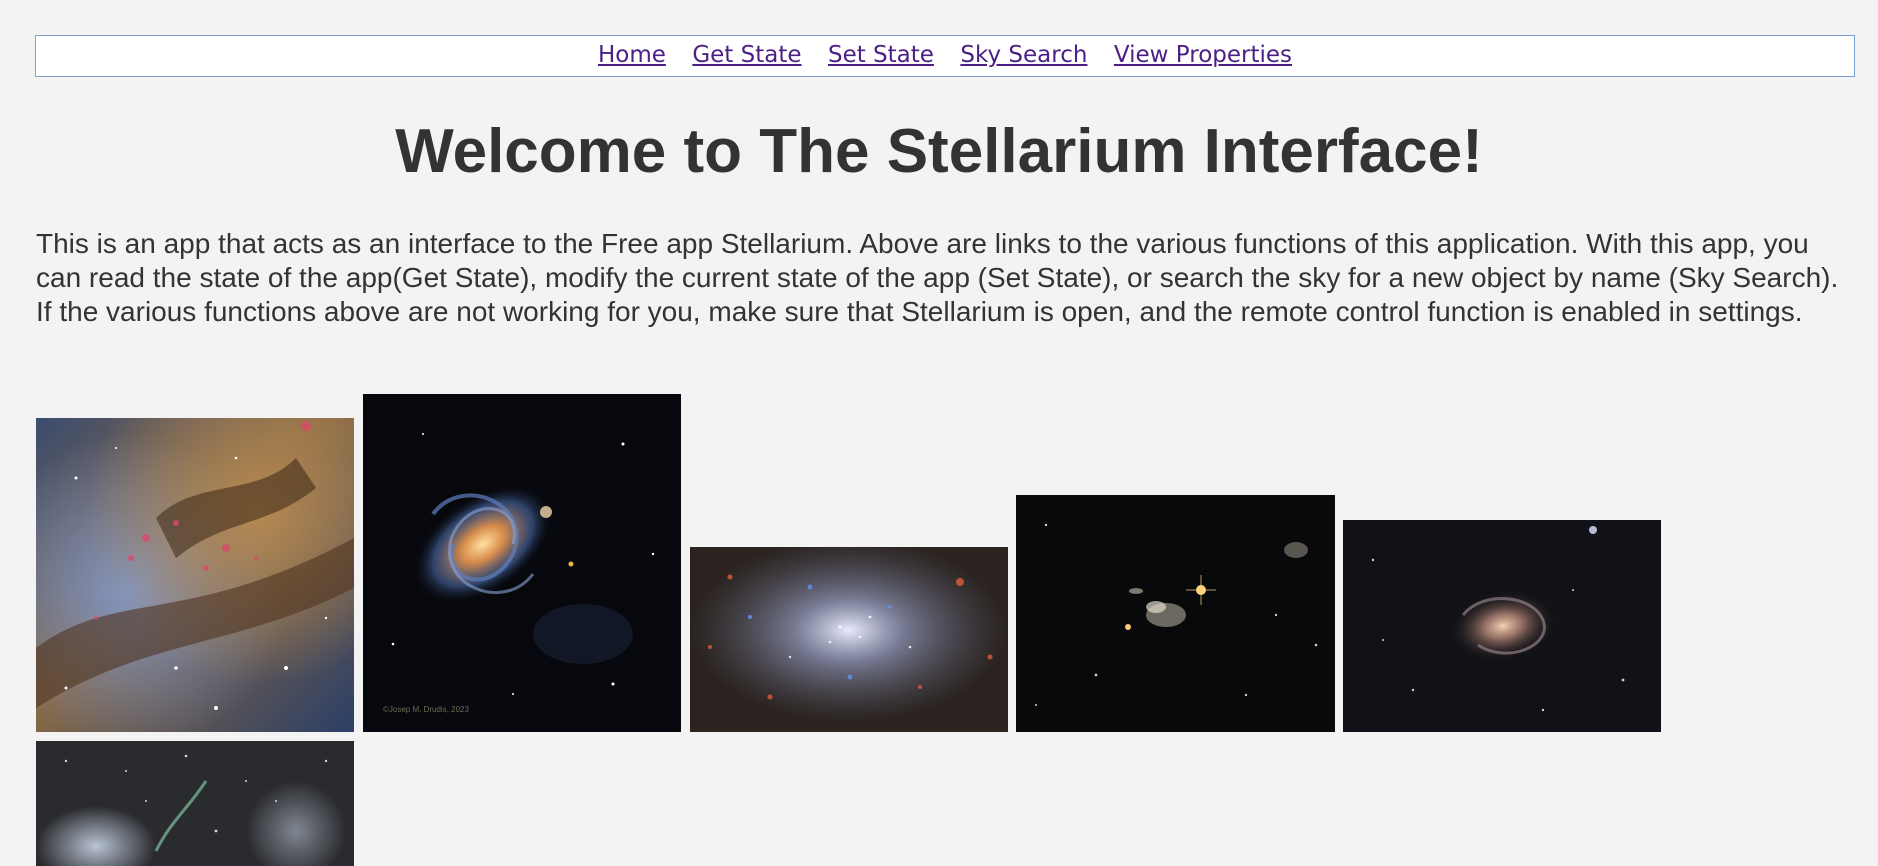 This screenshot has width=1878, height=866. What do you see at coordinates (1502, 626) in the screenshot?
I see `barred-spiral-galaxy-image` at bounding box center [1502, 626].